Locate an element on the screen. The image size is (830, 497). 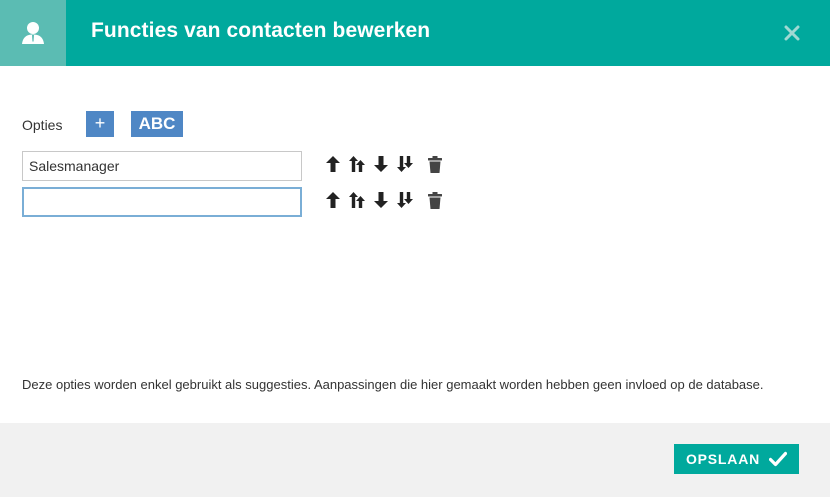
close-button is located at coordinates (792, 33).